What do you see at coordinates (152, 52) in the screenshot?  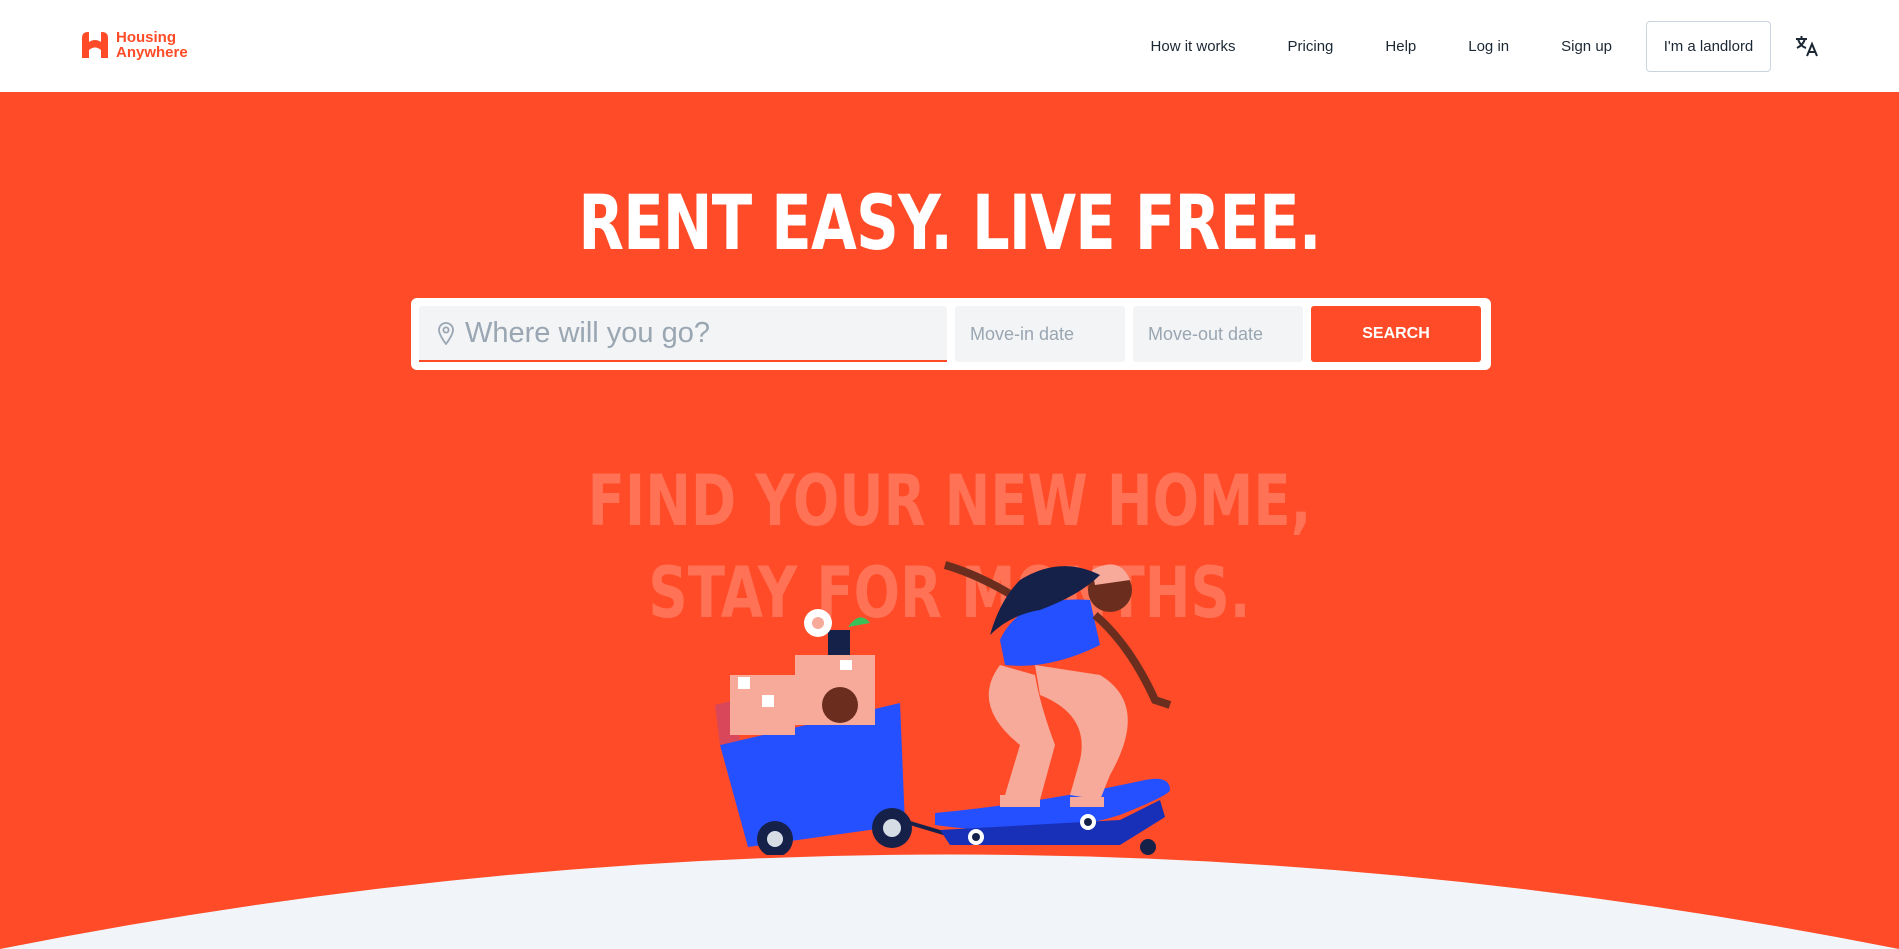 I see `logo-text-line2: Anywhere` at bounding box center [152, 52].